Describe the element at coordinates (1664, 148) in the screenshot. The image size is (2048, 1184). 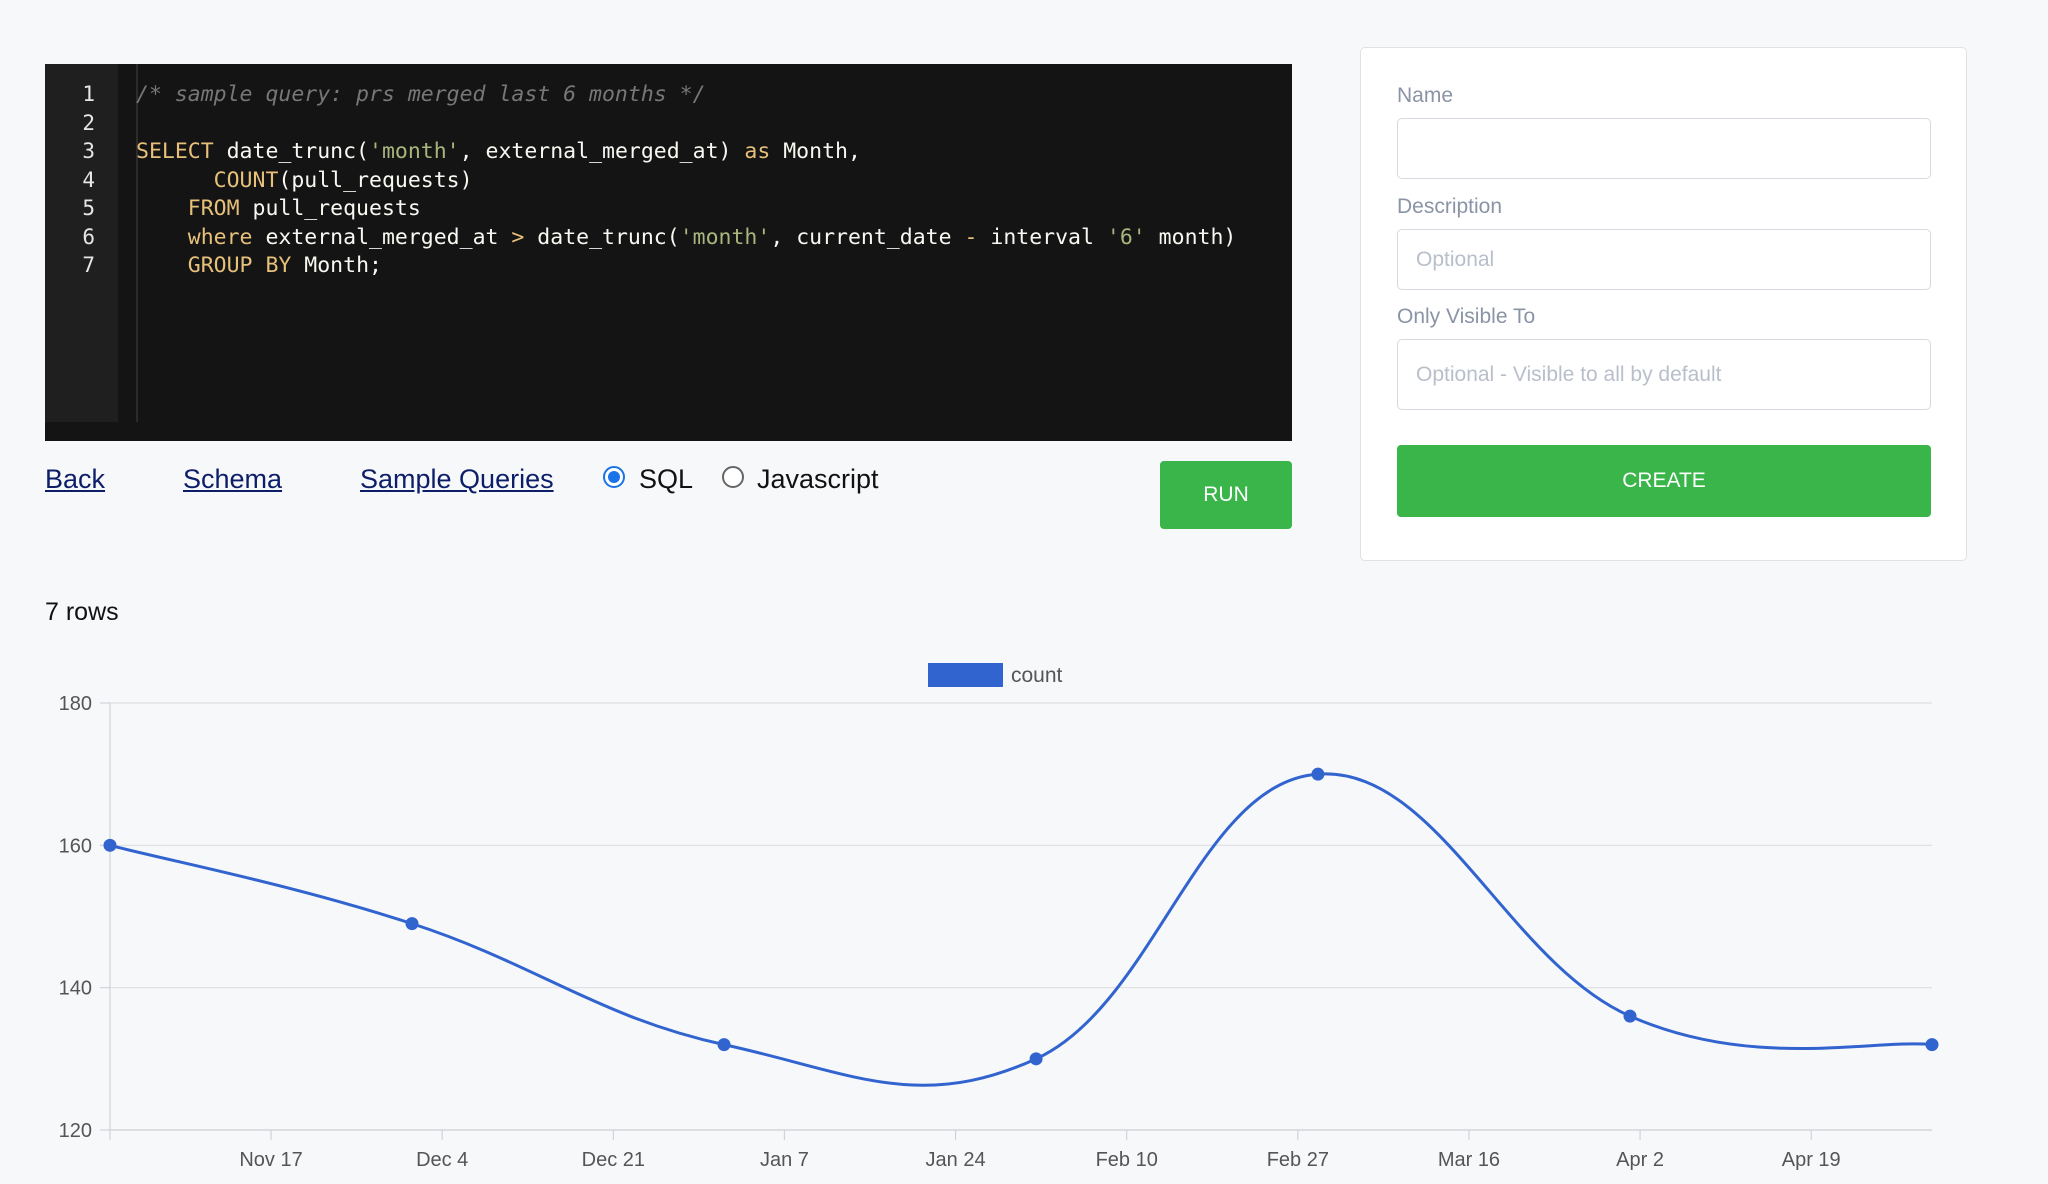
I see `name-input` at that location.